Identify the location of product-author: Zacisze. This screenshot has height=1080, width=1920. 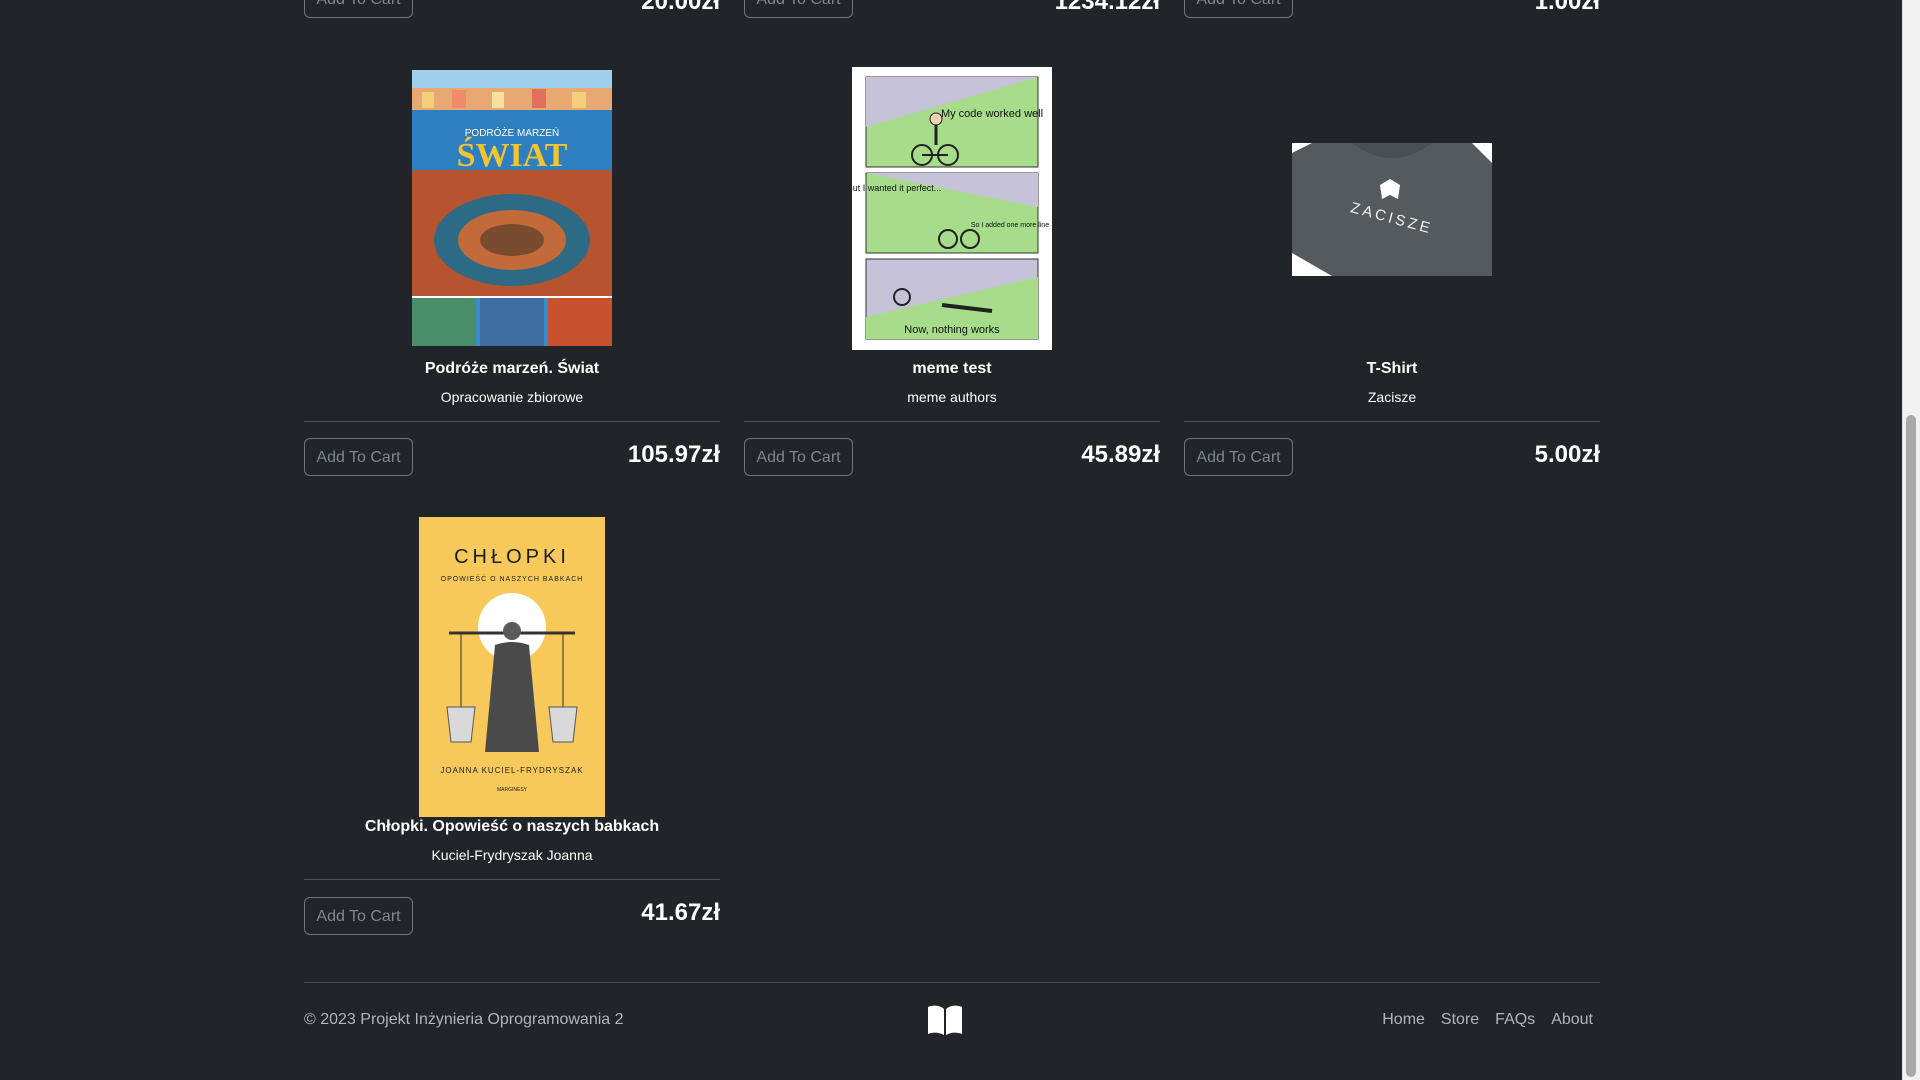
(1392, 397).